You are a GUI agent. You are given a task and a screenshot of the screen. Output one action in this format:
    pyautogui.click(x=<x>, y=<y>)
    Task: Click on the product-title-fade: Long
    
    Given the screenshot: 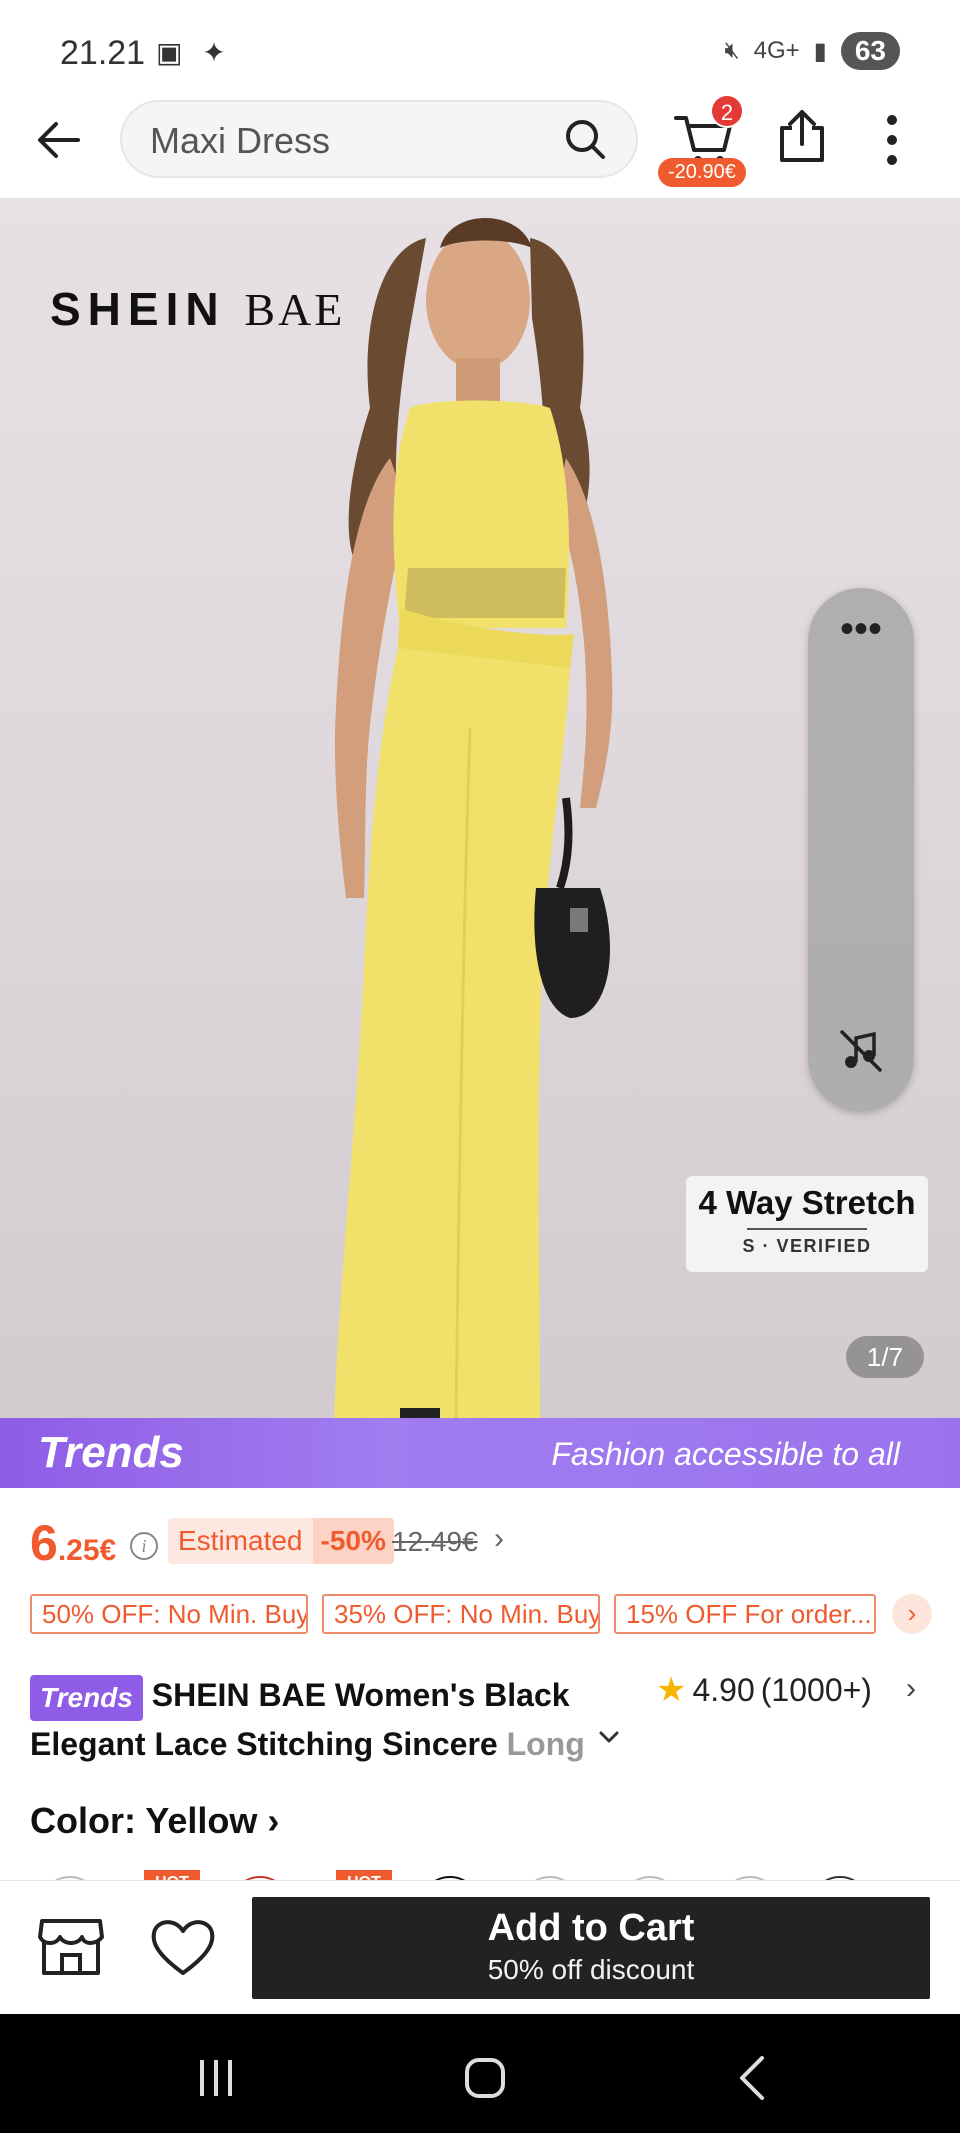 What is the action you would take?
    pyautogui.click(x=545, y=1743)
    